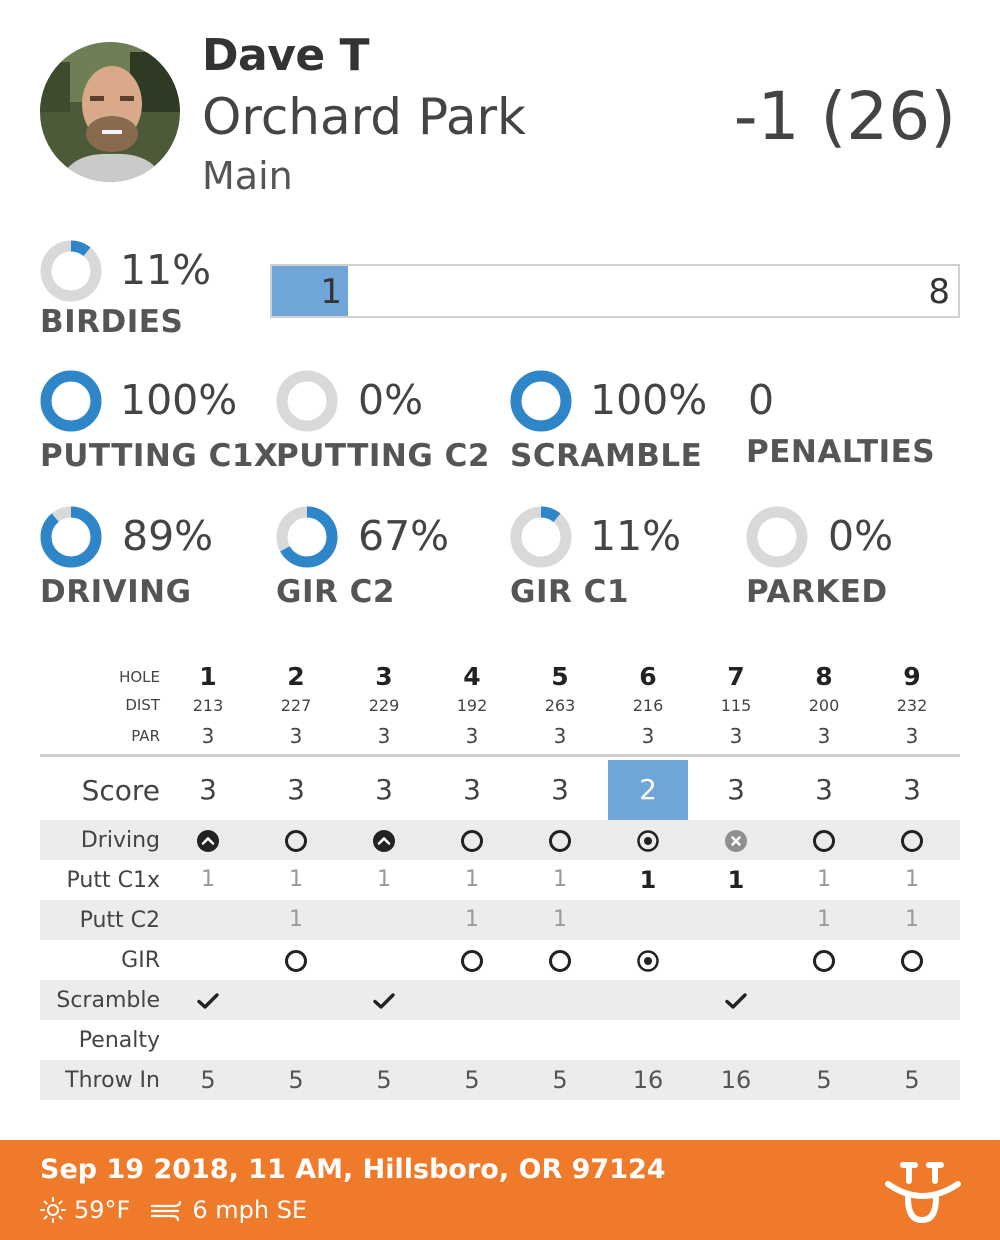  What do you see at coordinates (736, 1080) in the screenshot?
I see `throw-in-cell-7: 16` at bounding box center [736, 1080].